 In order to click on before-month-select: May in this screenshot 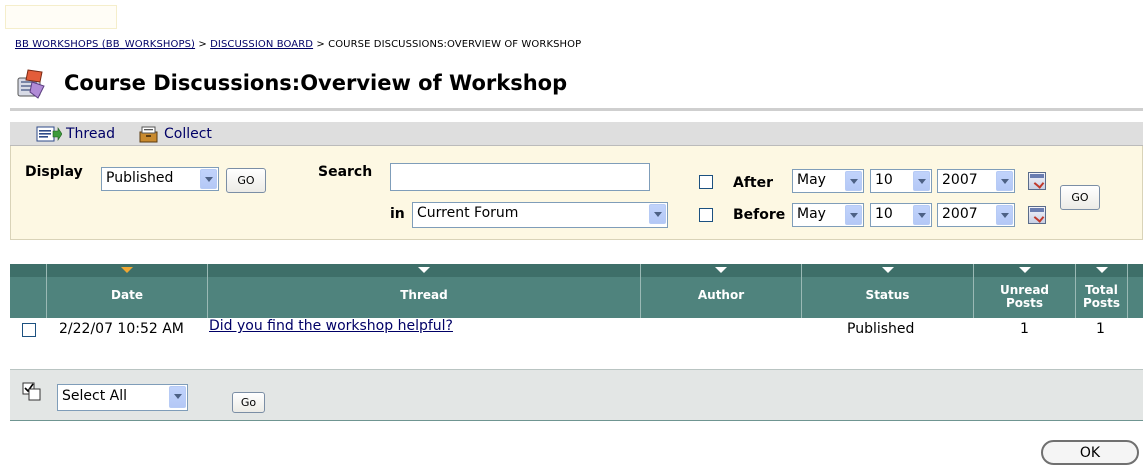, I will do `click(828, 215)`.